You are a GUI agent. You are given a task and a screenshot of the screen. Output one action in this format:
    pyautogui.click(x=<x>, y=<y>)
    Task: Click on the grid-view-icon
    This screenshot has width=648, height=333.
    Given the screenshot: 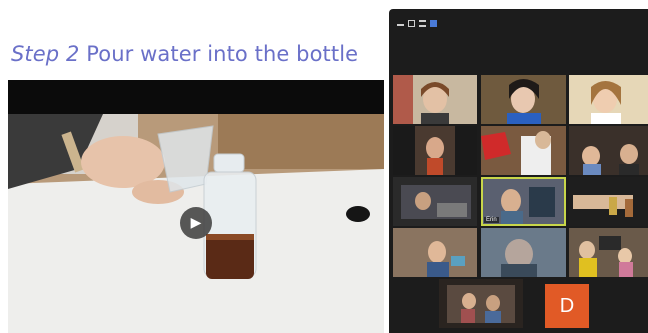 What is the action you would take?
    pyautogui.click(x=433, y=23)
    